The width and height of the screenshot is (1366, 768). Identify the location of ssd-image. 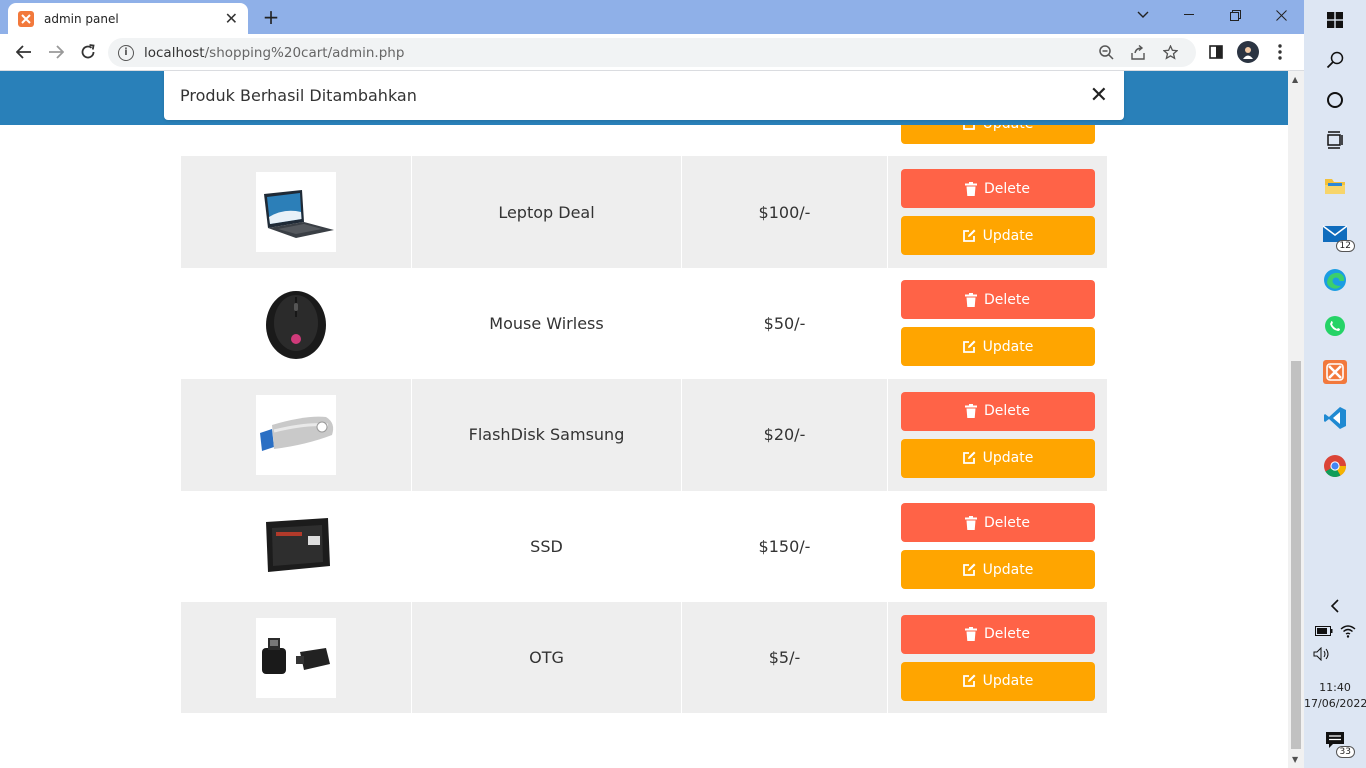
(296, 546).